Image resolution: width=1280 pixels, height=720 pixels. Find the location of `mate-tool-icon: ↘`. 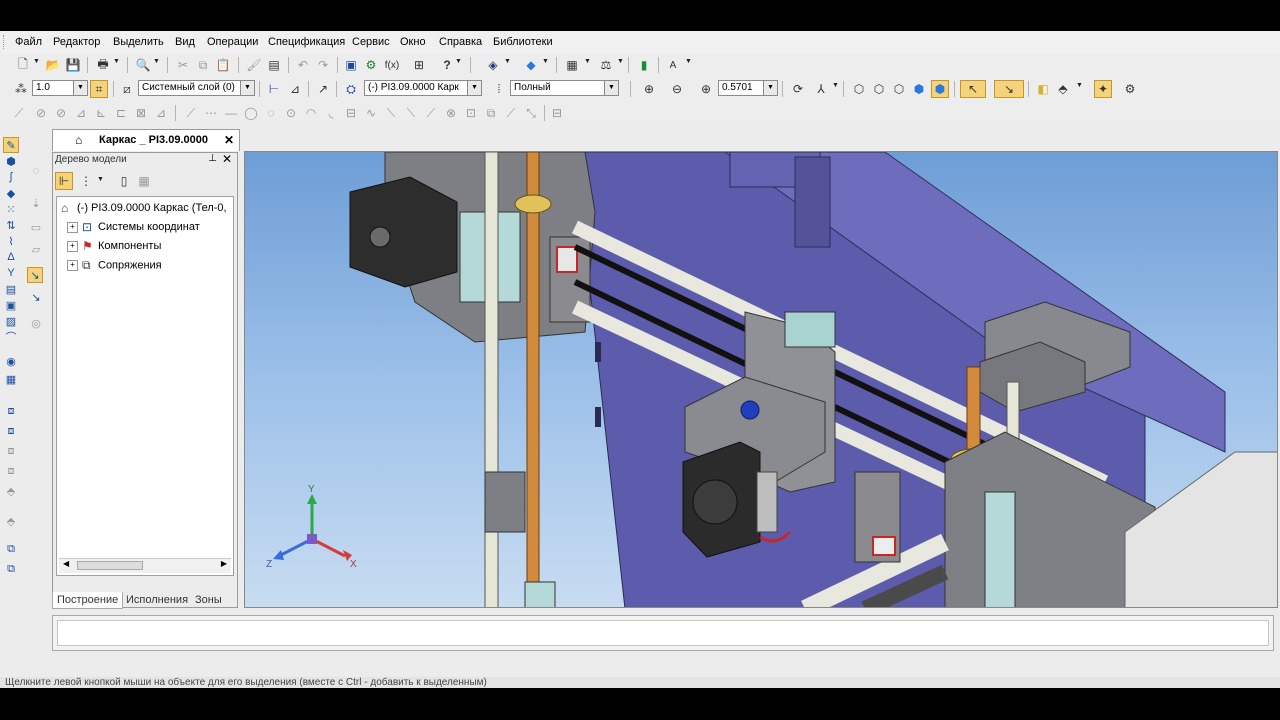

mate-tool-icon: ↘ is located at coordinates (35, 275).